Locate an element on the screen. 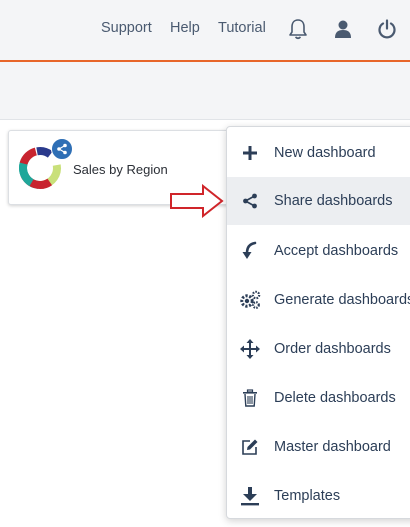  menu-item-master-dashboard: Master dashboard is located at coordinates (318, 447).